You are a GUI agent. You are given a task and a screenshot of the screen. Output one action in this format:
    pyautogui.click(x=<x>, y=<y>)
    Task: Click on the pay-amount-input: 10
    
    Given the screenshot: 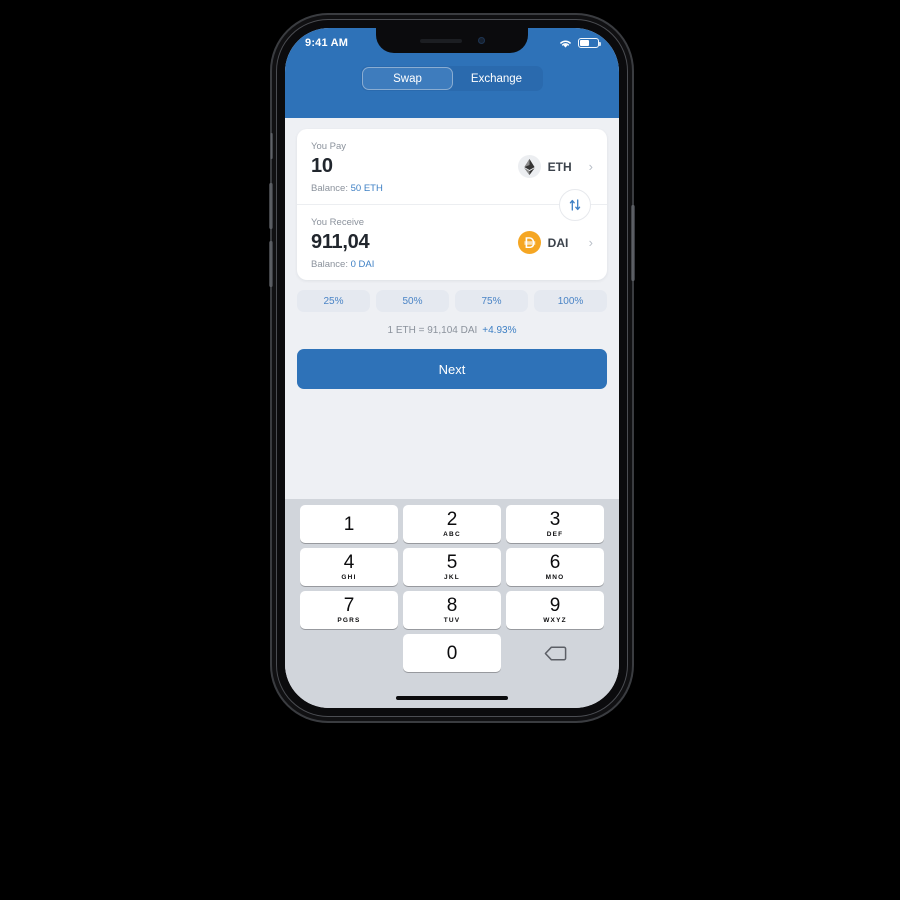 What is the action you would take?
    pyautogui.click(x=322, y=166)
    